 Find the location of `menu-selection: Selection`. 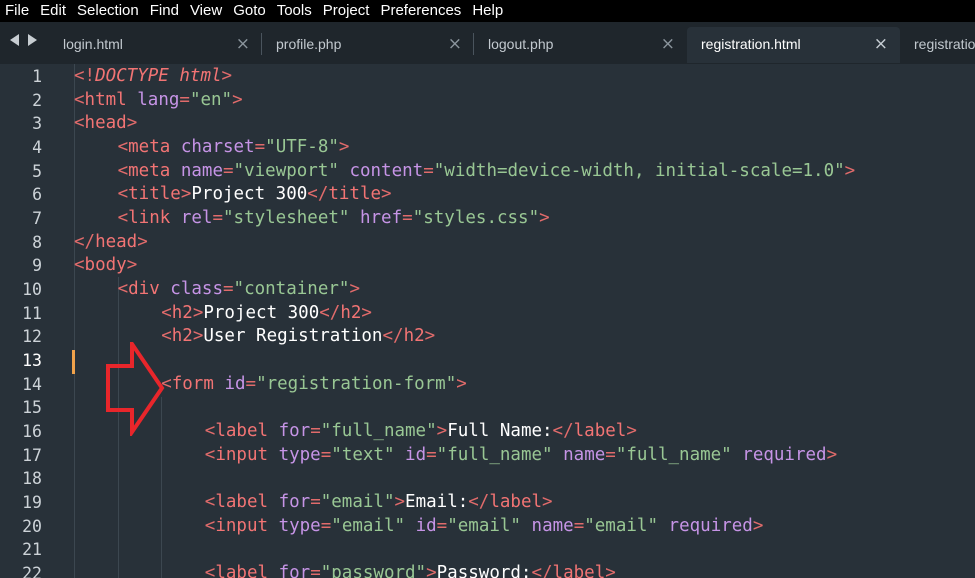

menu-selection: Selection is located at coordinates (108, 11).